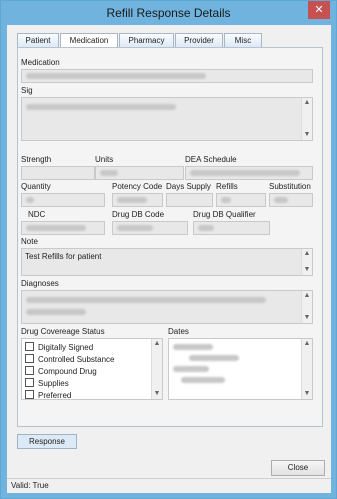 The image size is (337, 499). What do you see at coordinates (319, 10) in the screenshot?
I see `window-close-button: ✕` at bounding box center [319, 10].